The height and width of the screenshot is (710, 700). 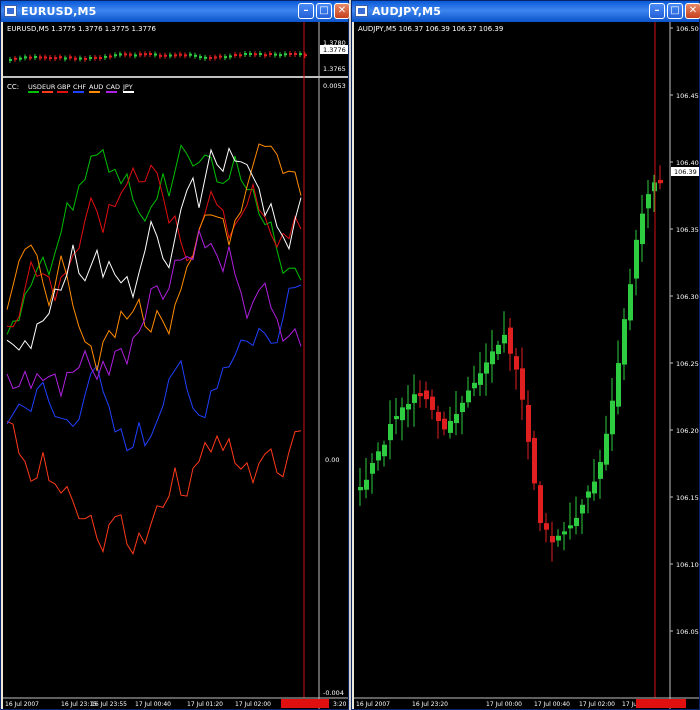 What do you see at coordinates (685, 172) in the screenshot?
I see `current-price: 106.39` at bounding box center [685, 172].